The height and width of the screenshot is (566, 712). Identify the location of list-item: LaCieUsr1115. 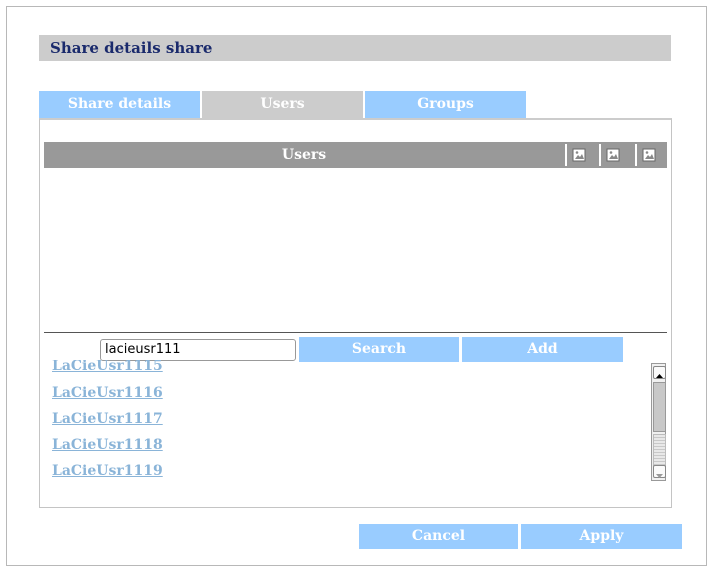
(107, 367).